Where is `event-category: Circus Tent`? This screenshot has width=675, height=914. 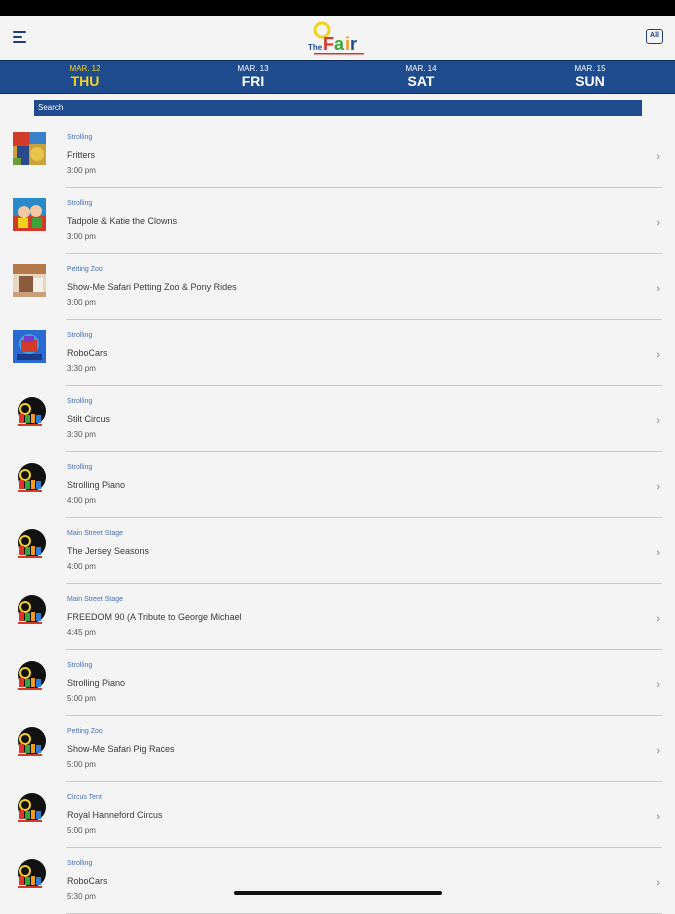 event-category: Circus Tent is located at coordinates (84, 797).